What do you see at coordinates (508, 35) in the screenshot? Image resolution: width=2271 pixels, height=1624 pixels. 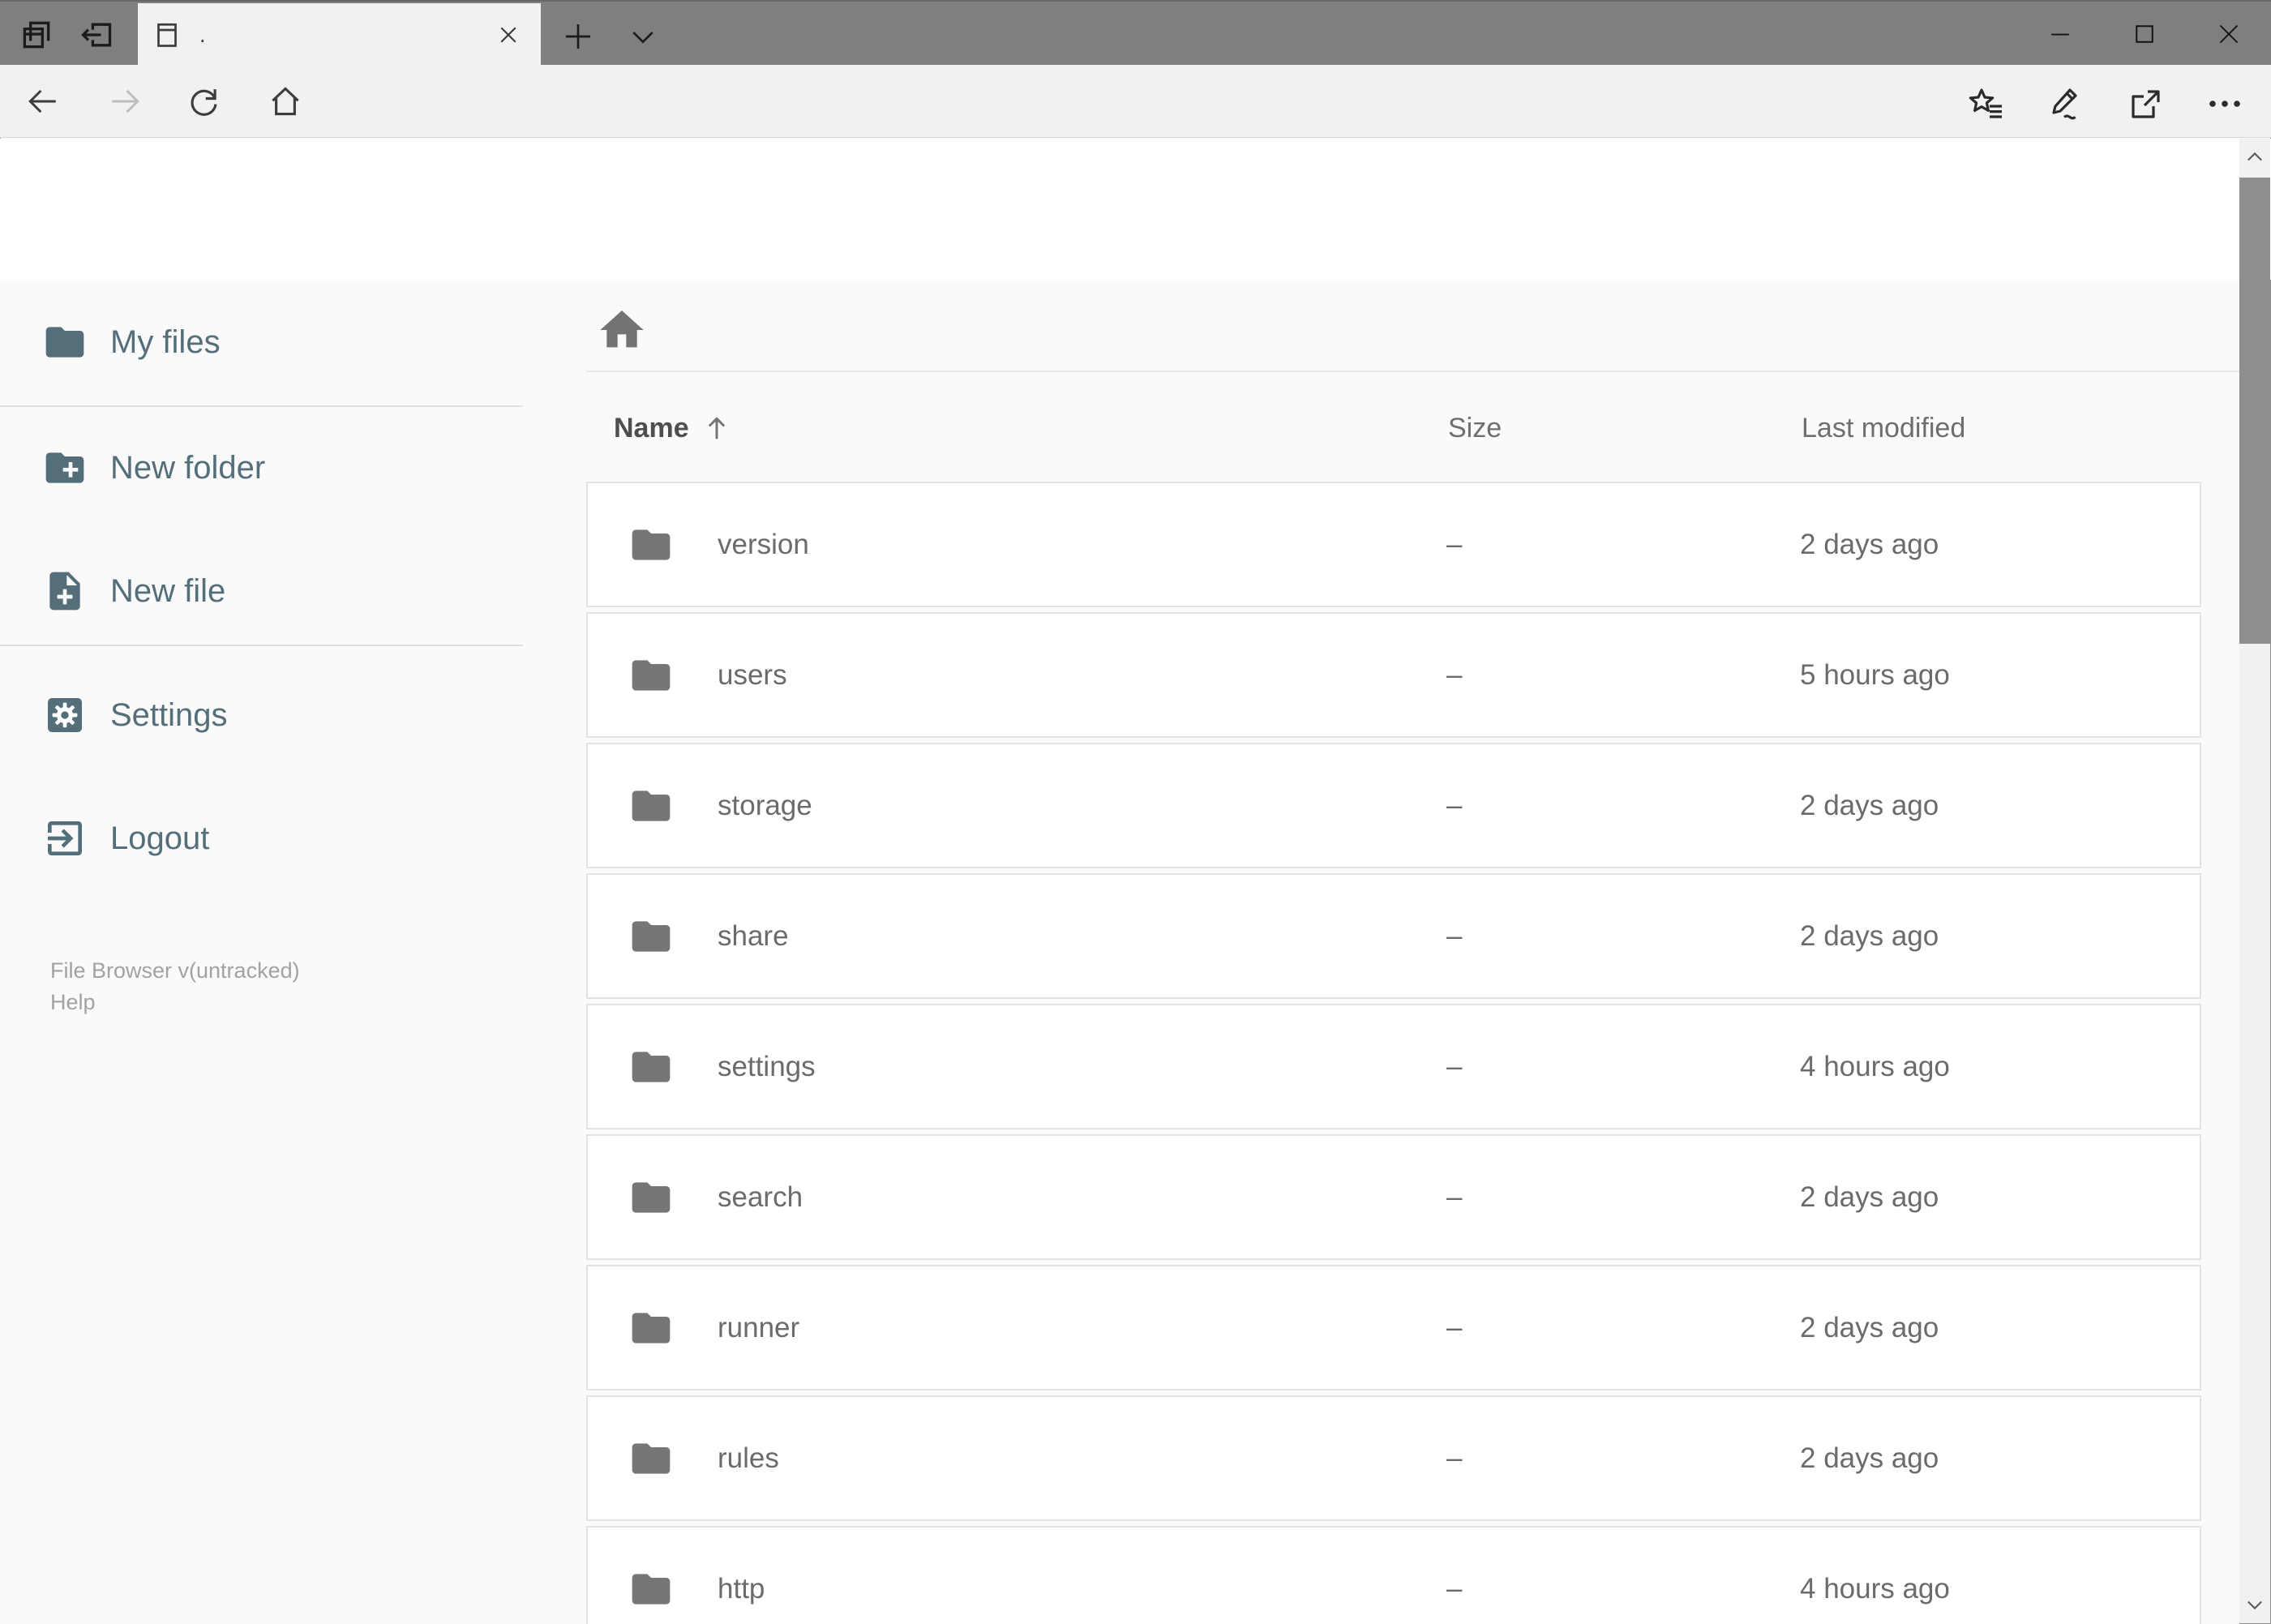 I see `tab-close-icon` at bounding box center [508, 35].